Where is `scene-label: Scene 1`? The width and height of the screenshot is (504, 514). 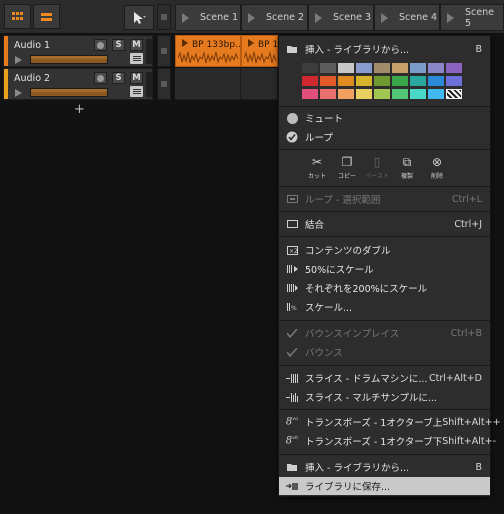
scene-label: Scene 1 is located at coordinates (219, 17).